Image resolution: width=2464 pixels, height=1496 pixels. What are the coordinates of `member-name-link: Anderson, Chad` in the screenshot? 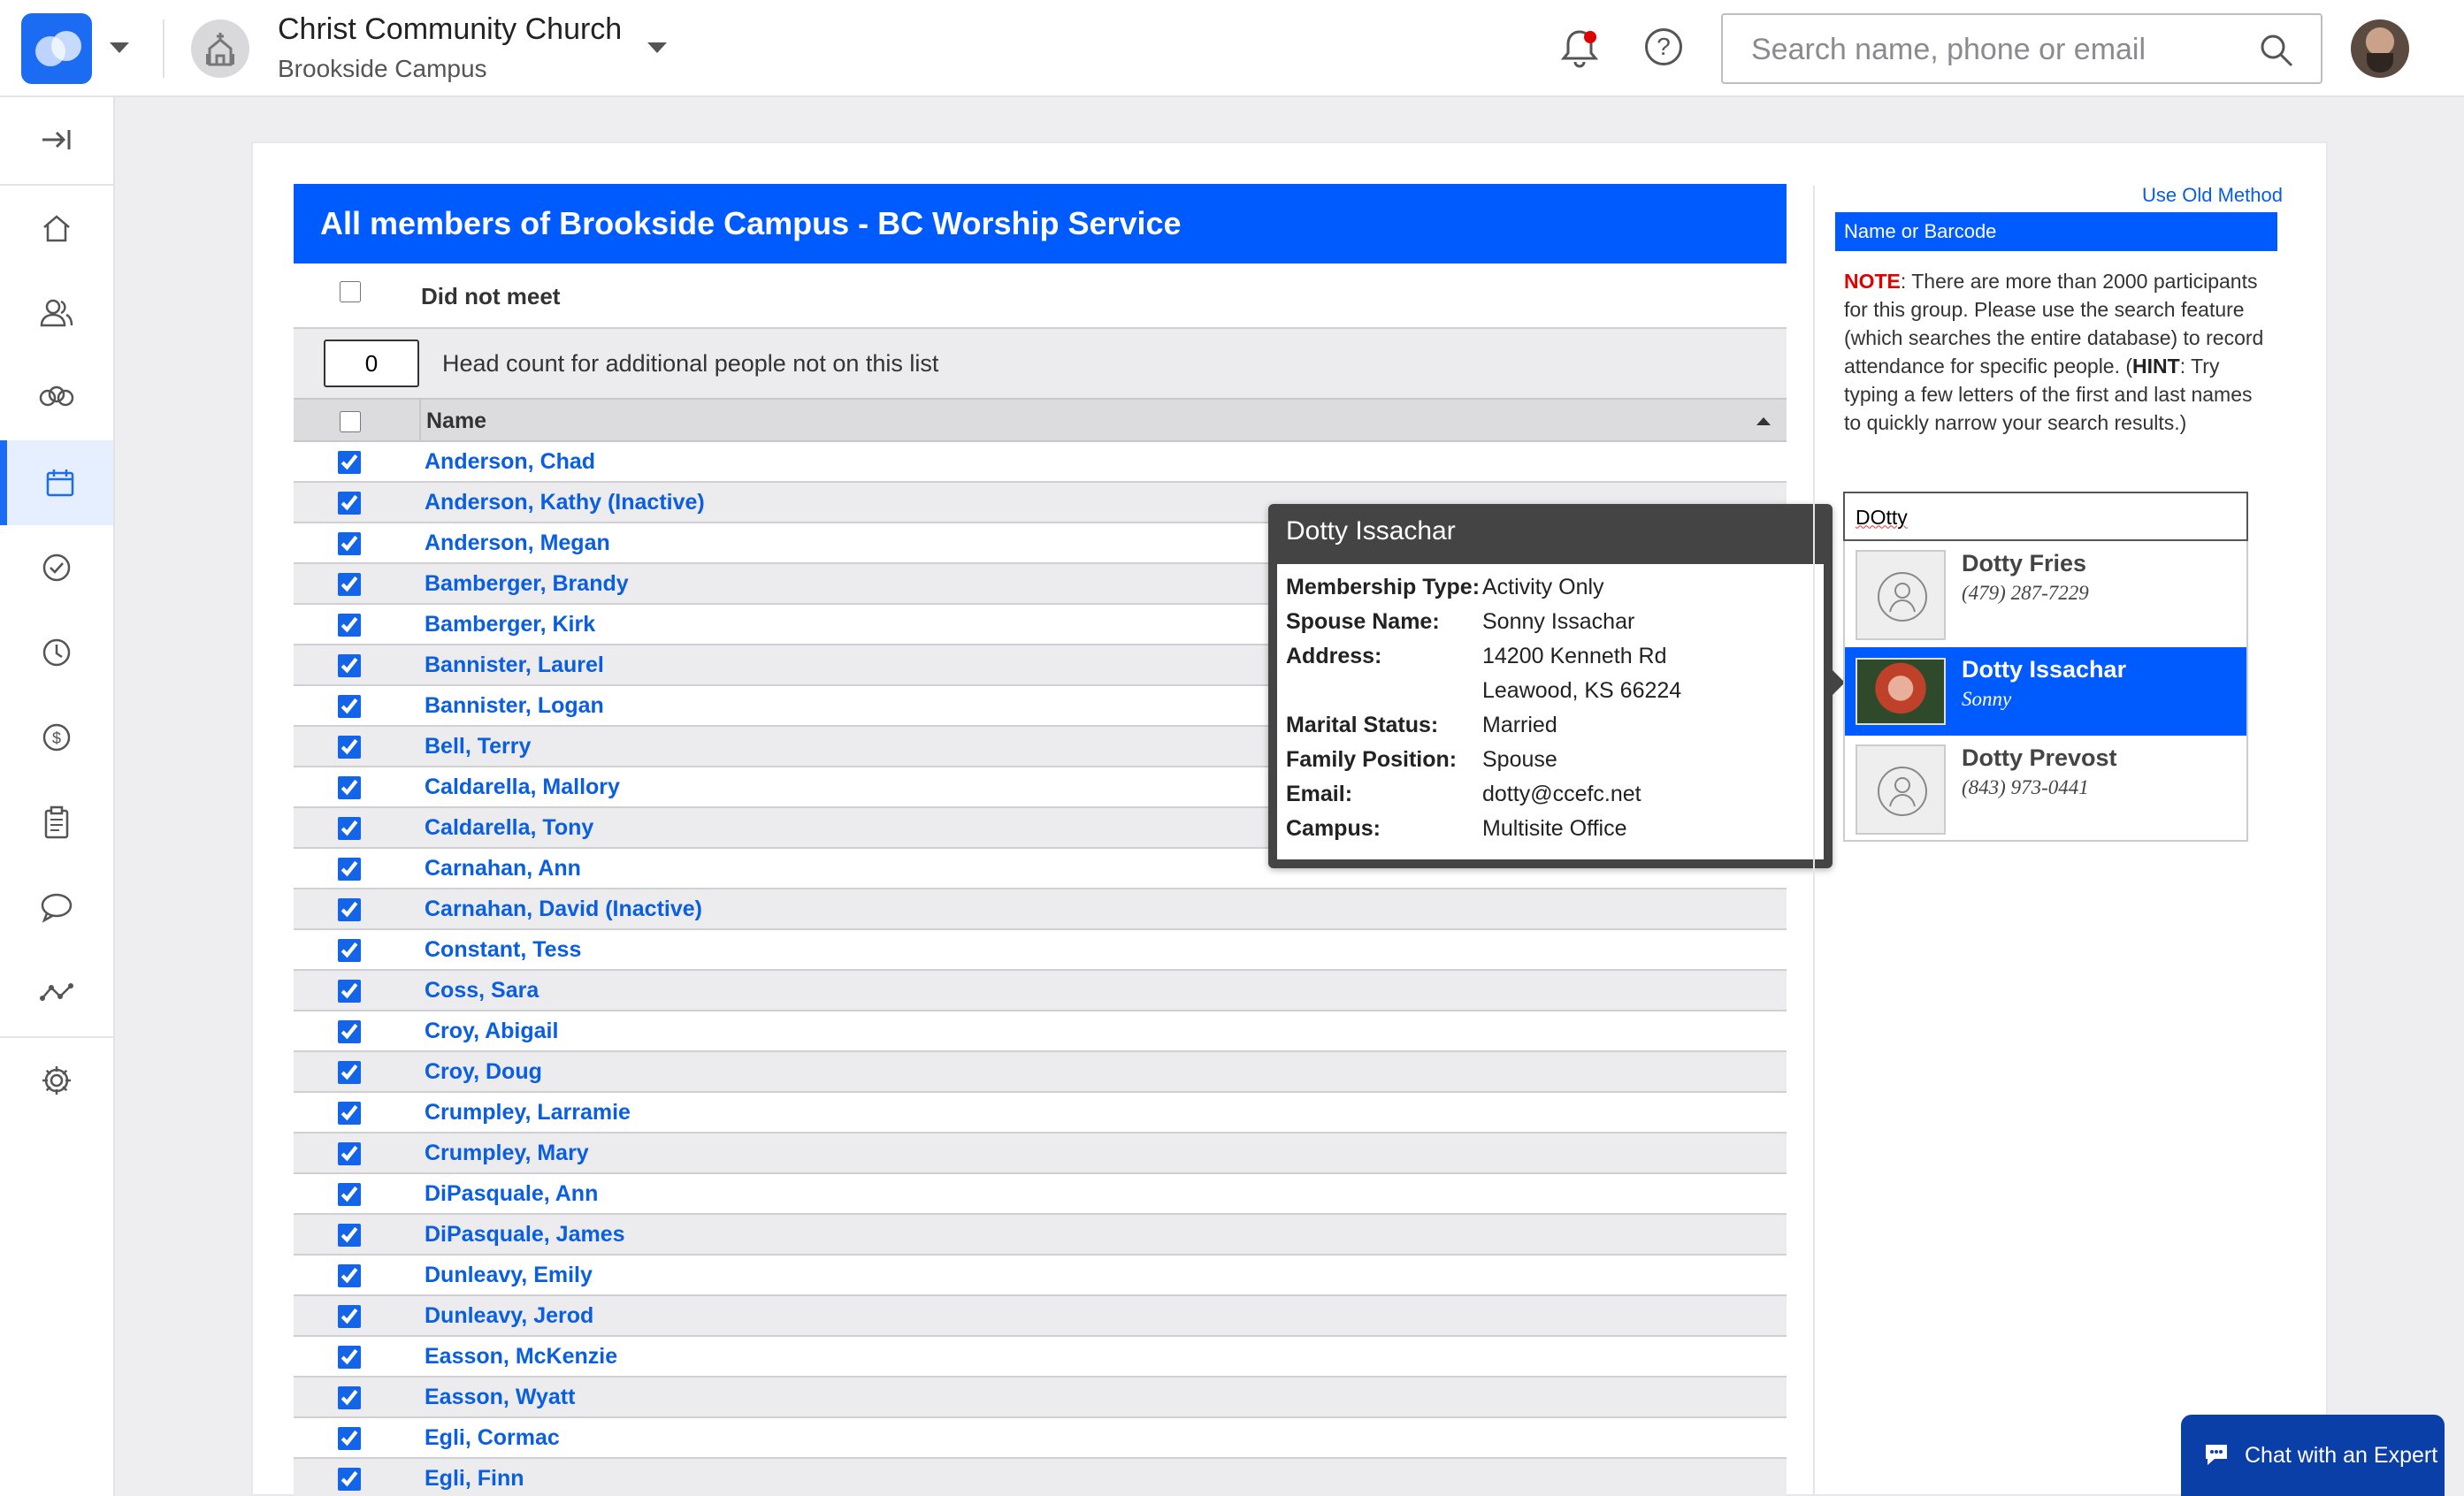 It's located at (510, 462).